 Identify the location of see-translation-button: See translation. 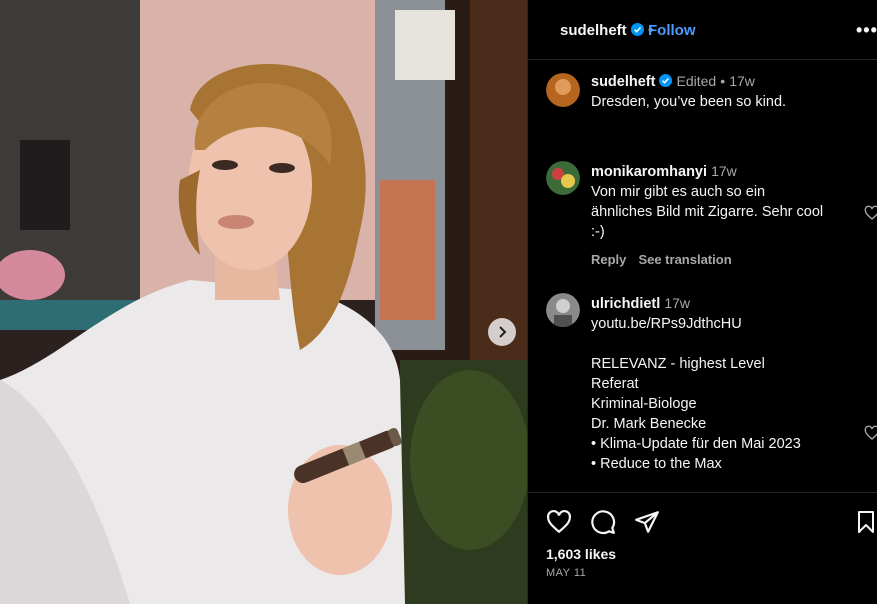
(684, 259).